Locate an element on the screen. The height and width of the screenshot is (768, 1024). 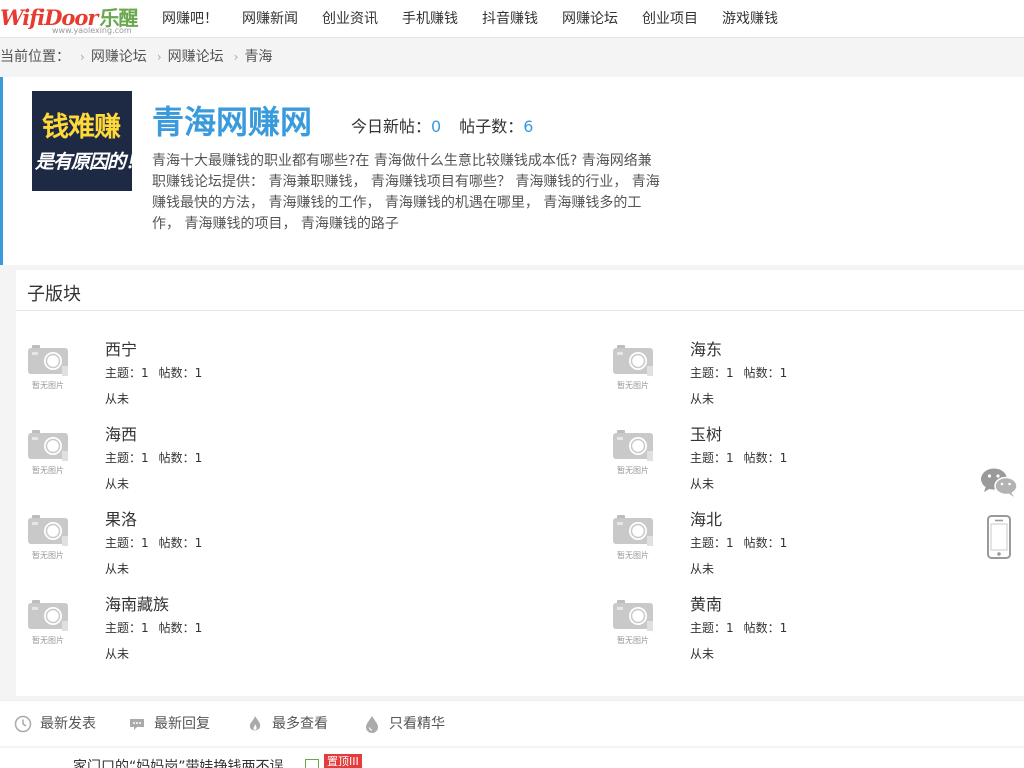
main-nav: 网赚吧！ 网赚新闻 创业资讯 手机赚钱 抖音赚钱 网赚论坛 创业项目 游戏赚钱 is located at coordinates (482, 19).